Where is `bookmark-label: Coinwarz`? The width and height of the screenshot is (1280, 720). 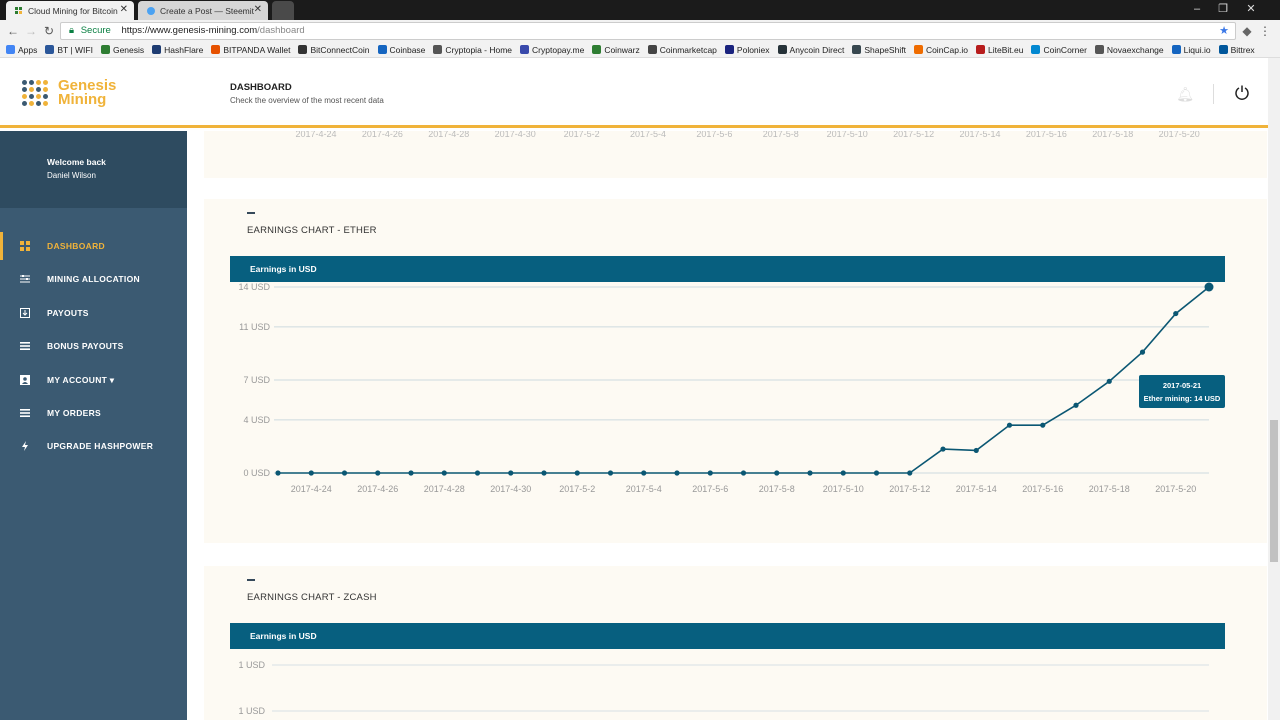
bookmark-label: Coinwarz is located at coordinates (622, 49).